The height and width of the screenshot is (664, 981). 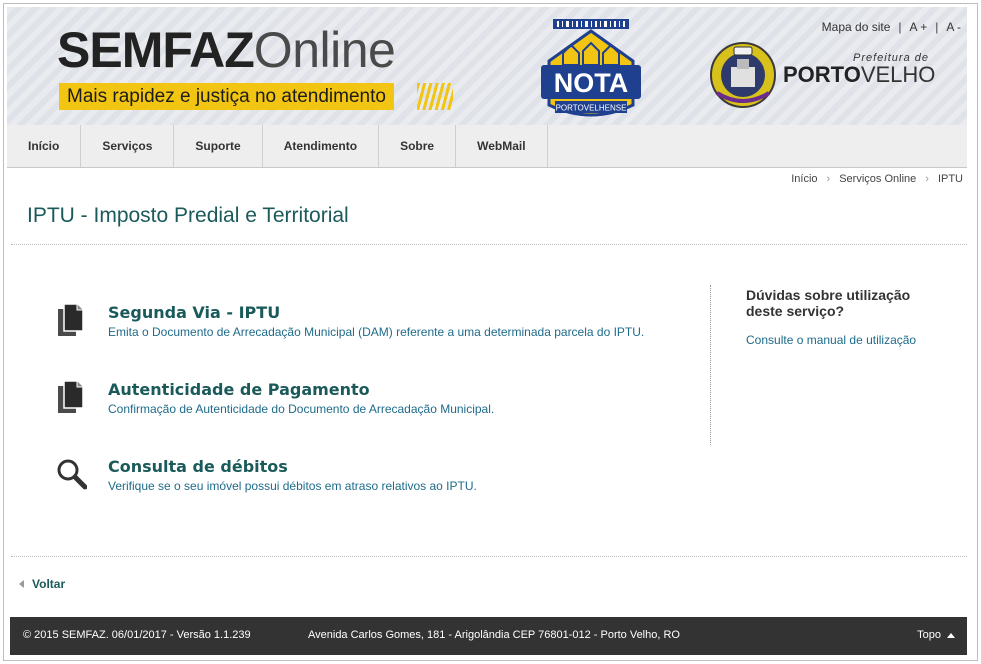 What do you see at coordinates (156, 50) in the screenshot?
I see `logo-bold-text: SEMFAZ` at bounding box center [156, 50].